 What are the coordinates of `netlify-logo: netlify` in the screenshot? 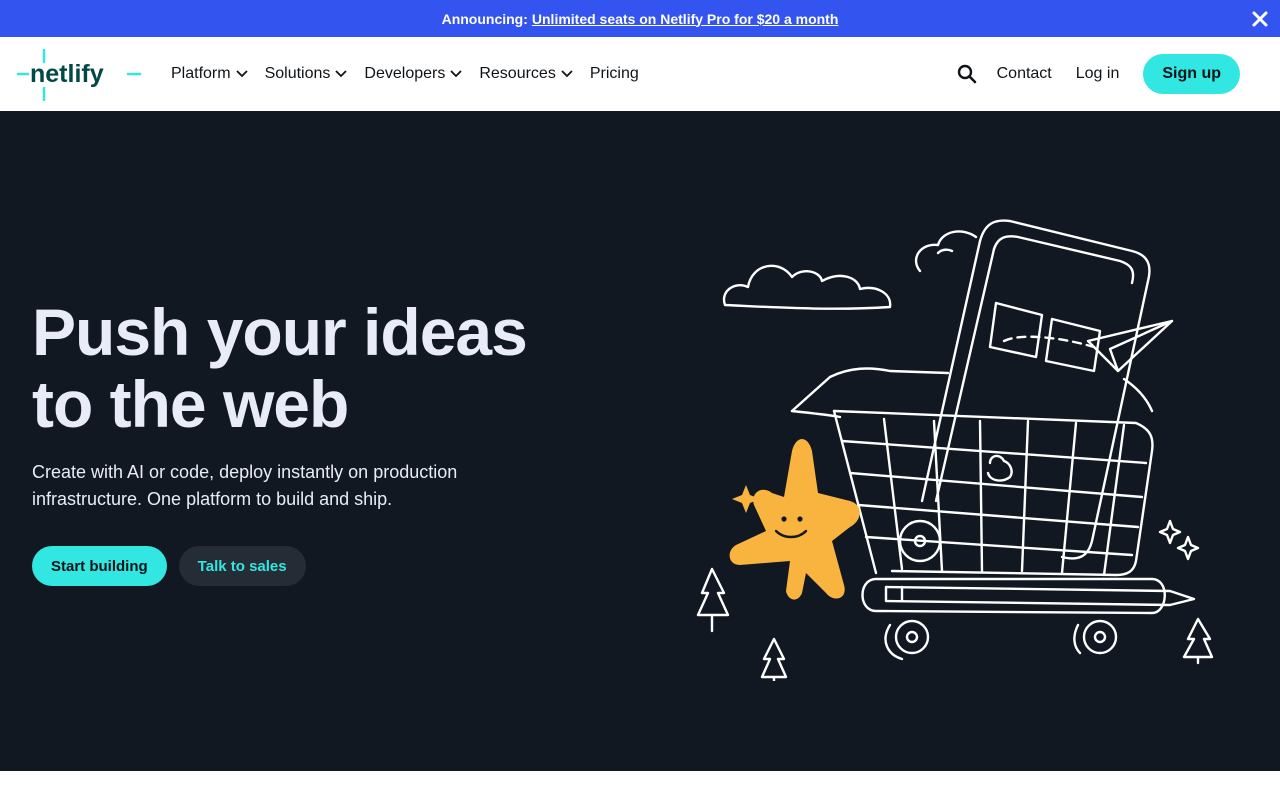 It's located at (80, 75).